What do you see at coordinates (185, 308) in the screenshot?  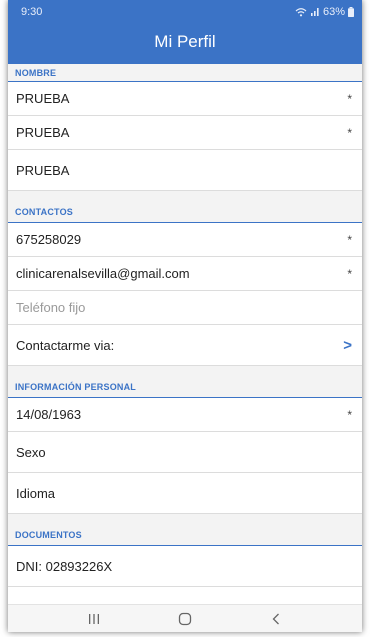 I see `landline-field: Teléfono fijo` at bounding box center [185, 308].